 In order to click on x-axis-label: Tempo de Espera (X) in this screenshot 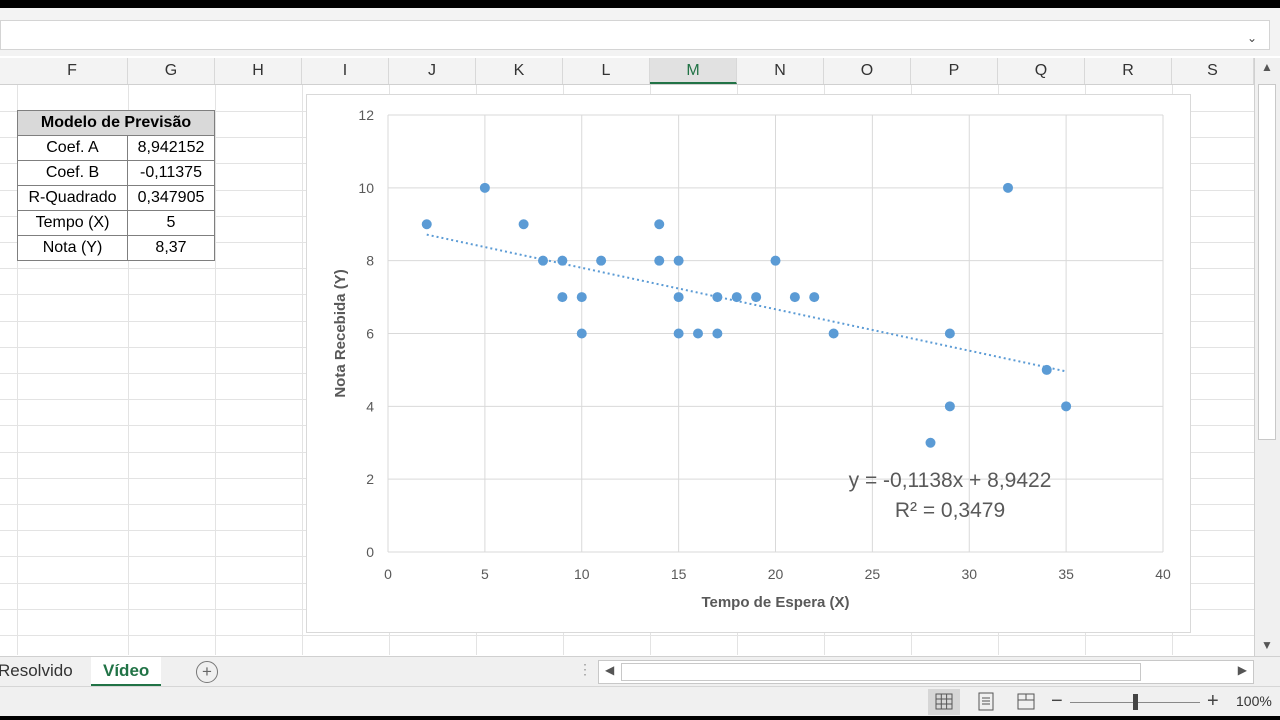, I will do `click(775, 602)`.